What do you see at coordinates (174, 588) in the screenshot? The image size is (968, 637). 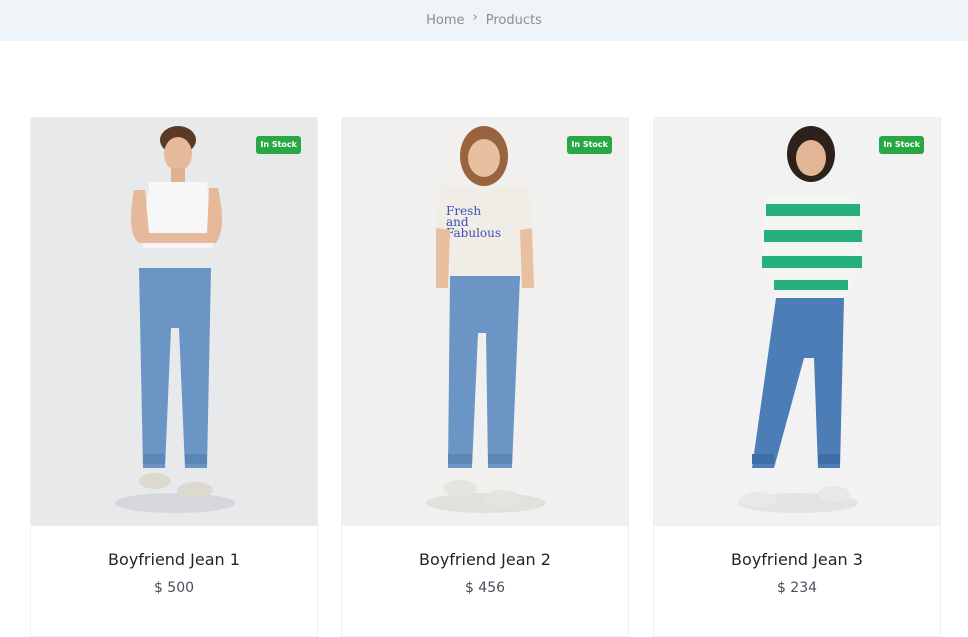 I see `product-price: $ 500` at bounding box center [174, 588].